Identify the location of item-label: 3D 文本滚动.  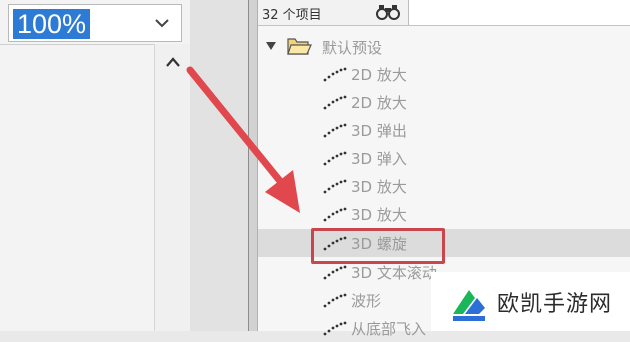
(394, 273).